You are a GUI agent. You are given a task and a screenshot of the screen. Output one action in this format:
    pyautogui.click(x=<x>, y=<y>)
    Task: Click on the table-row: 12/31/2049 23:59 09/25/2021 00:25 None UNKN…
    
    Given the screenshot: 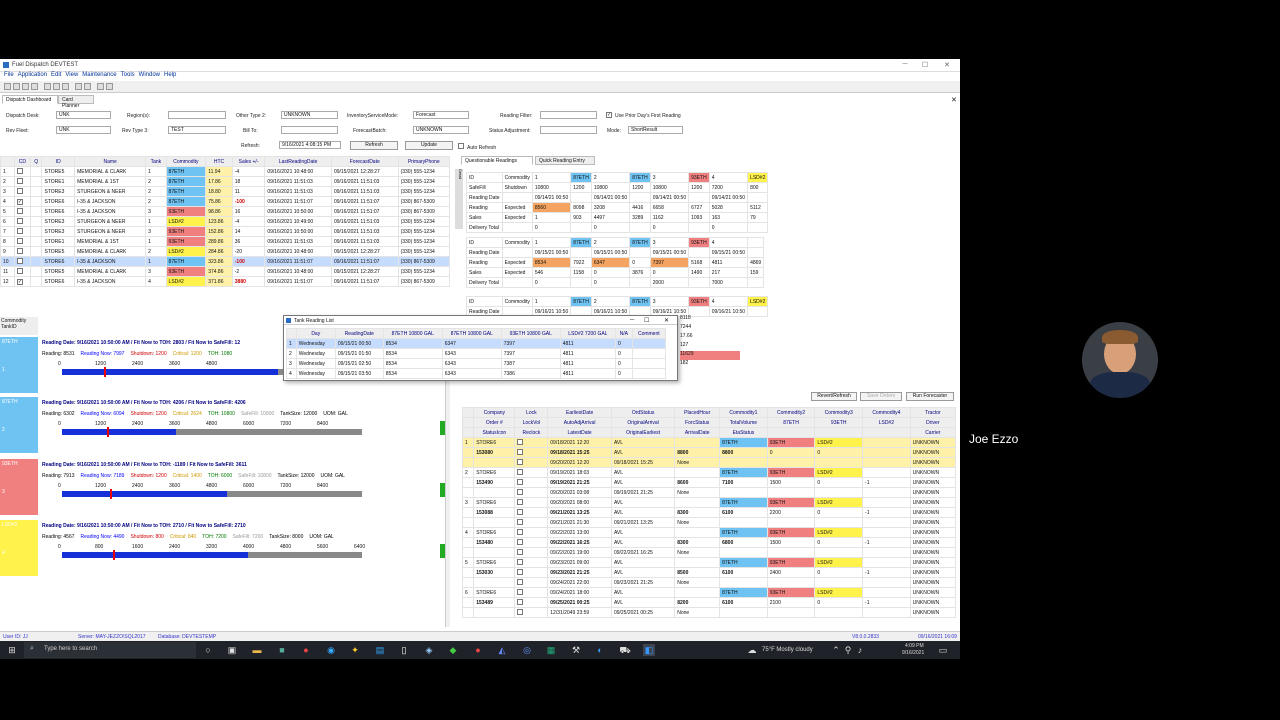 What is the action you would take?
    pyautogui.click(x=709, y=612)
    